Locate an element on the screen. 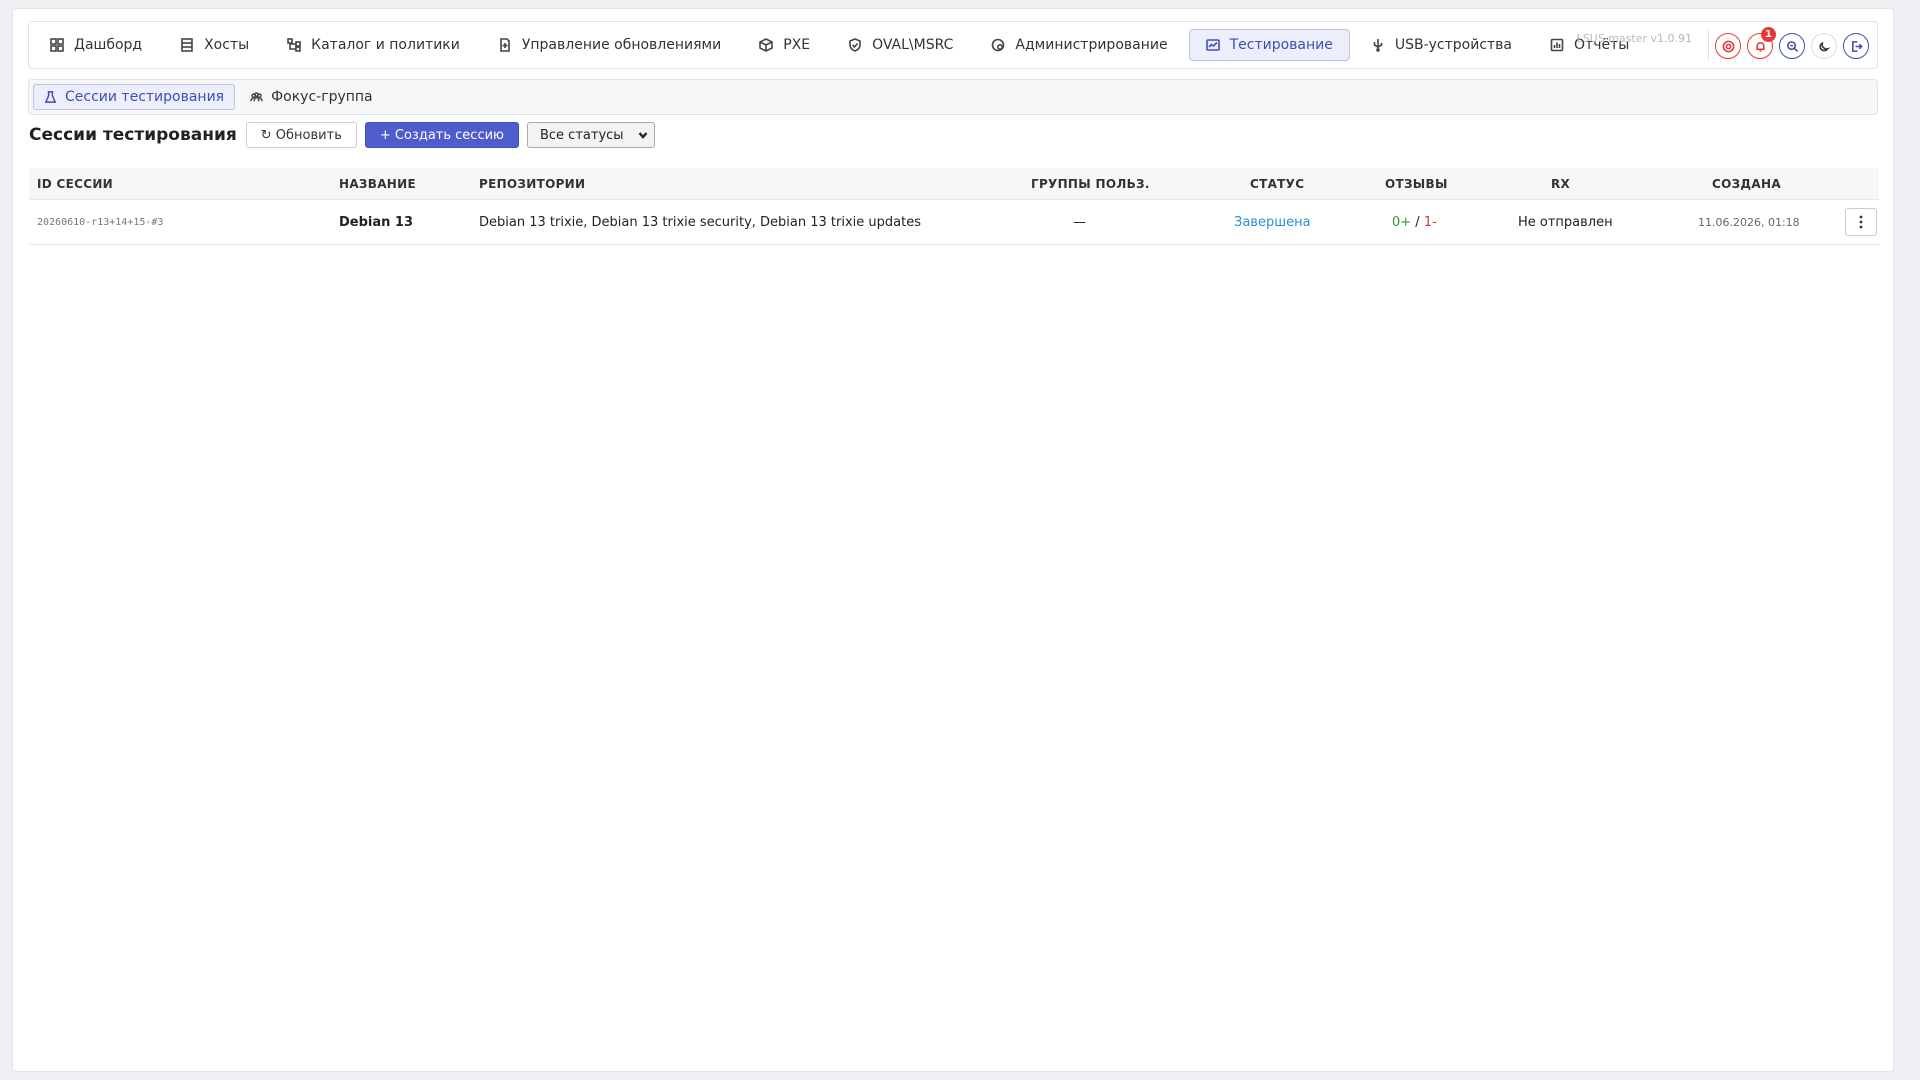  column-header-rx: RX is located at coordinates (1561, 183).